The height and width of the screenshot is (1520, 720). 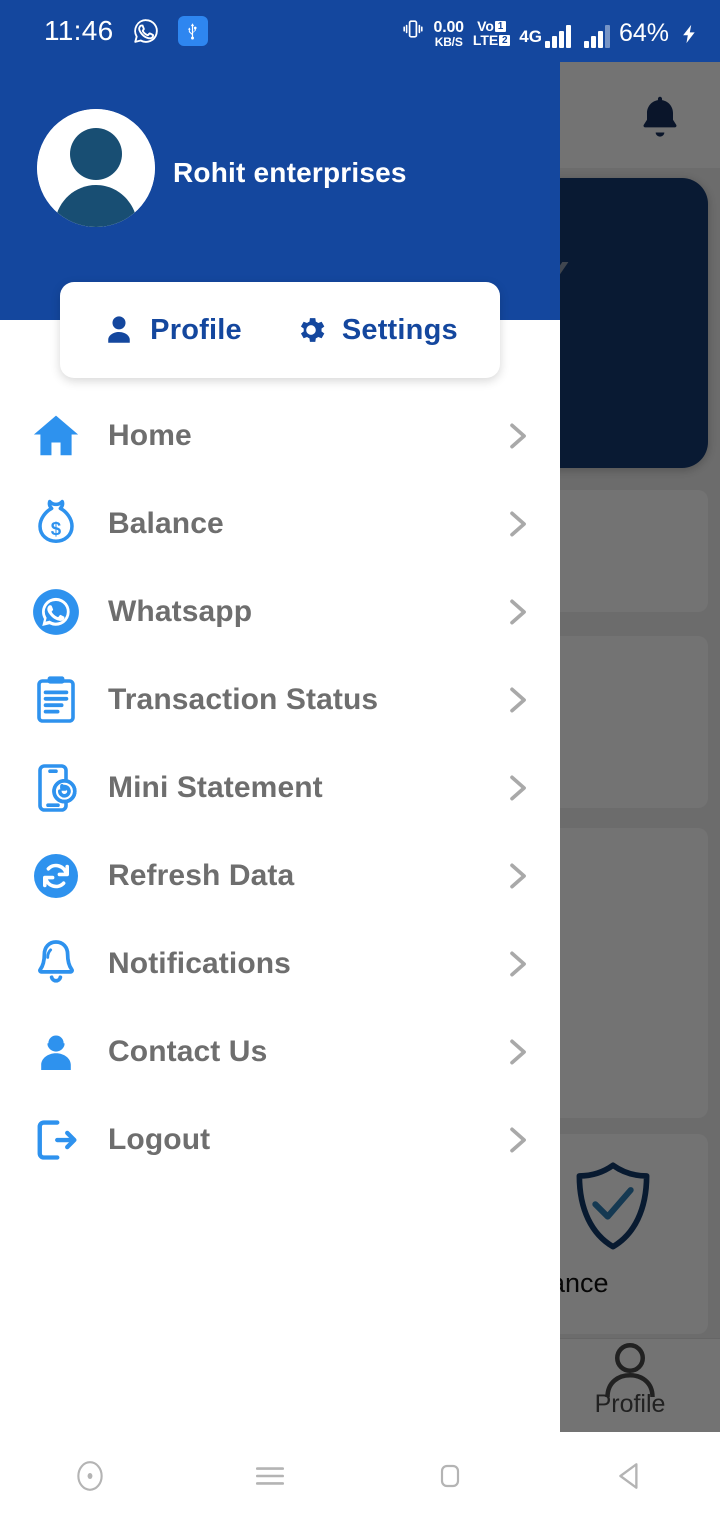 What do you see at coordinates (360, 31) in the screenshot?
I see `status-bar: 11:46 0.00 KB/S Vo 1 LTE 2 4G 64%` at bounding box center [360, 31].